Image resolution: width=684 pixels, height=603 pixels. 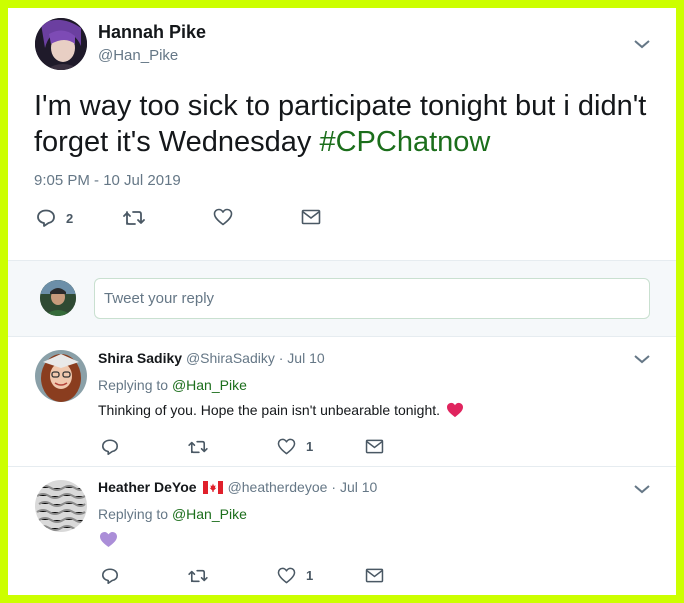 I want to click on like-action, so click(x=223, y=217).